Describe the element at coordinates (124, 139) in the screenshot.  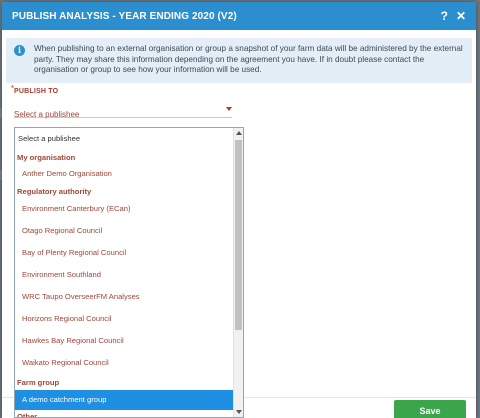
I see `dropdown-option: Select a publishee` at that location.